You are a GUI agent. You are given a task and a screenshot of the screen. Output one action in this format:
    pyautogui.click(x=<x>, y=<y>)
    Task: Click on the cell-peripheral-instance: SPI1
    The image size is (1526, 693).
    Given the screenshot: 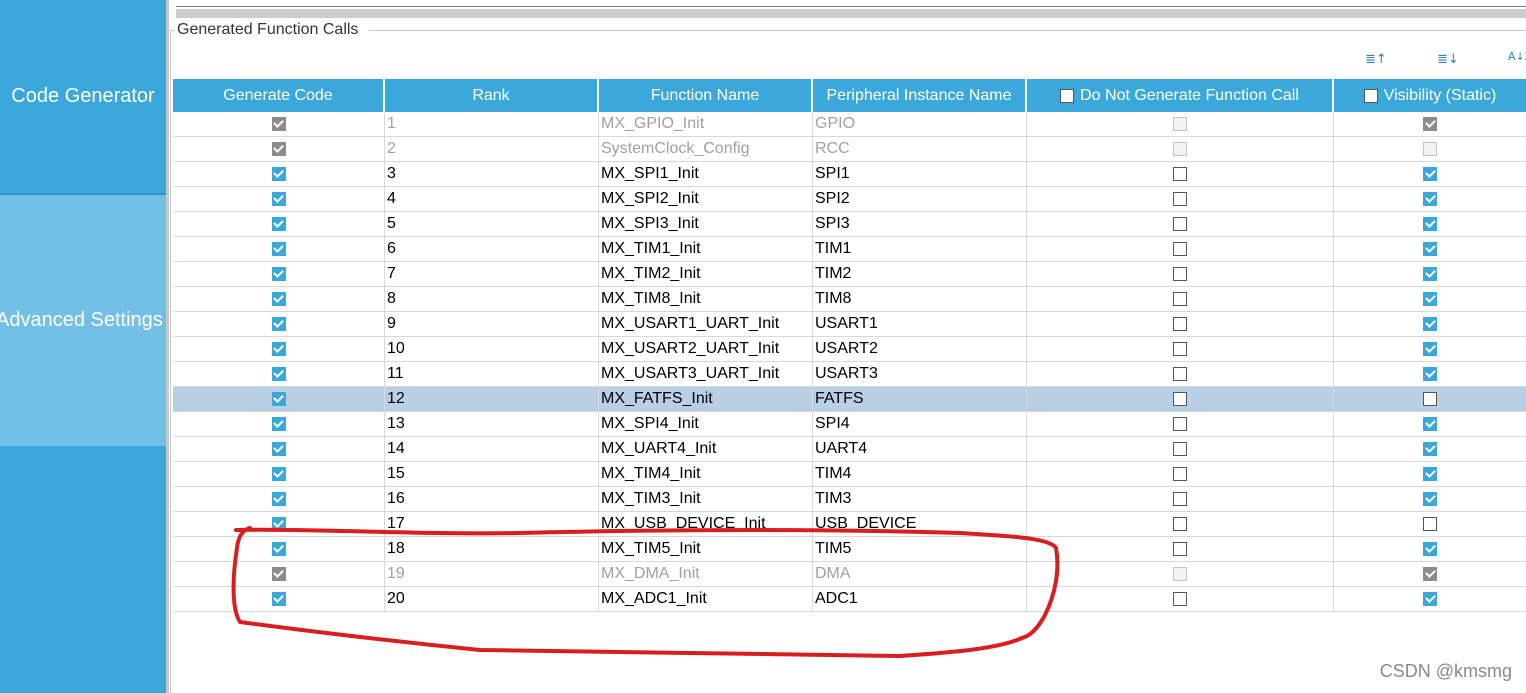 What is the action you would take?
    pyautogui.click(x=920, y=174)
    